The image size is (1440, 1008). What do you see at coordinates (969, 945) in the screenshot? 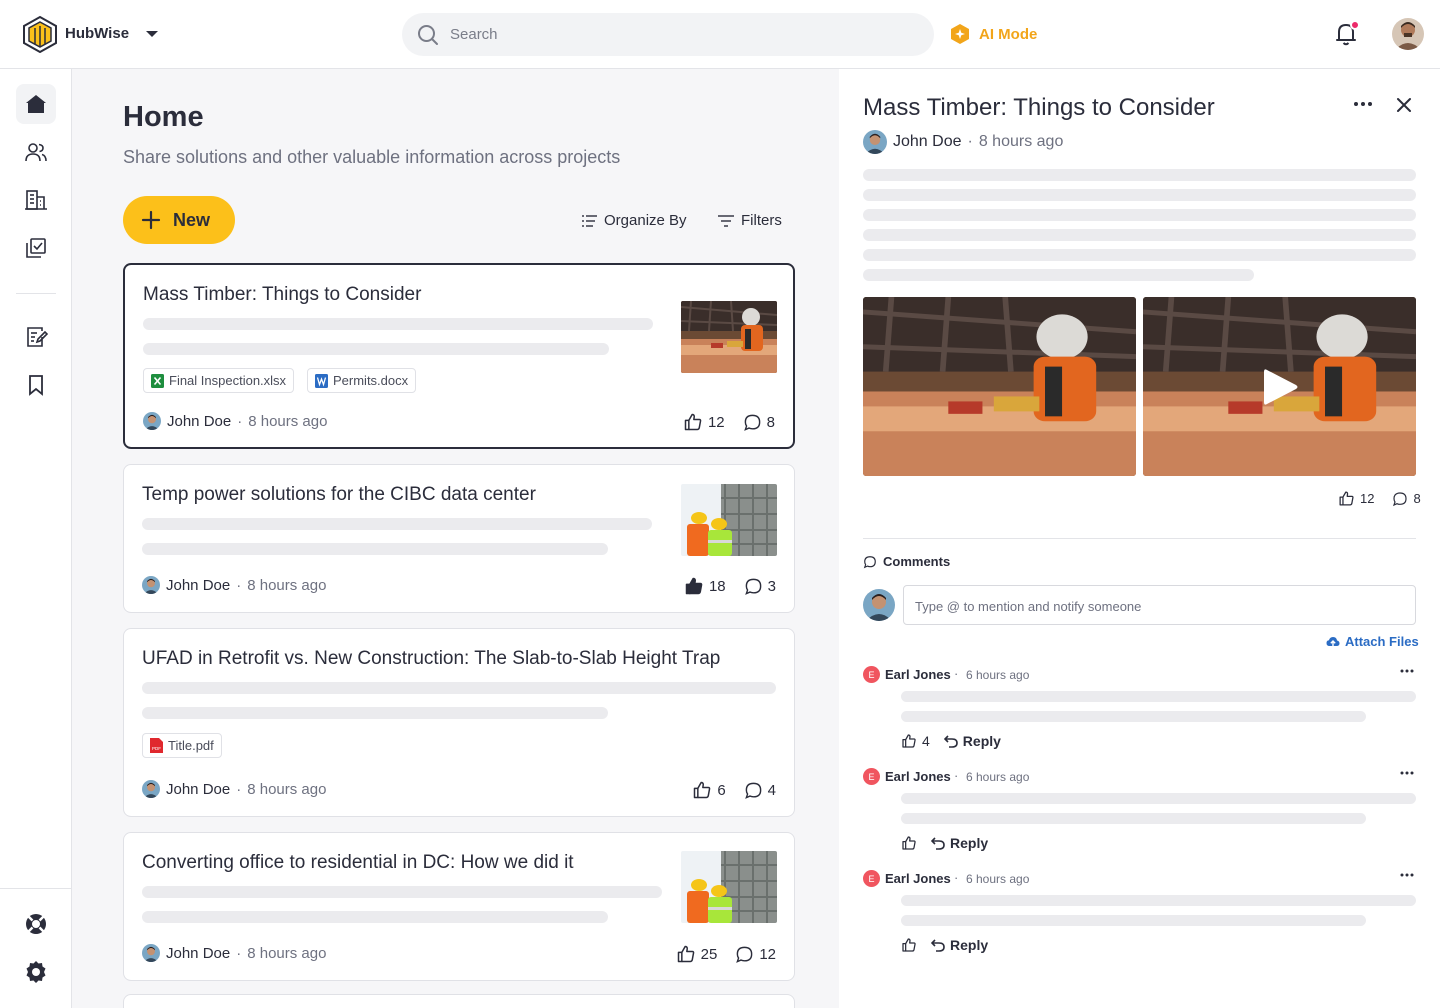
I see `reply-label: Reply` at bounding box center [969, 945].